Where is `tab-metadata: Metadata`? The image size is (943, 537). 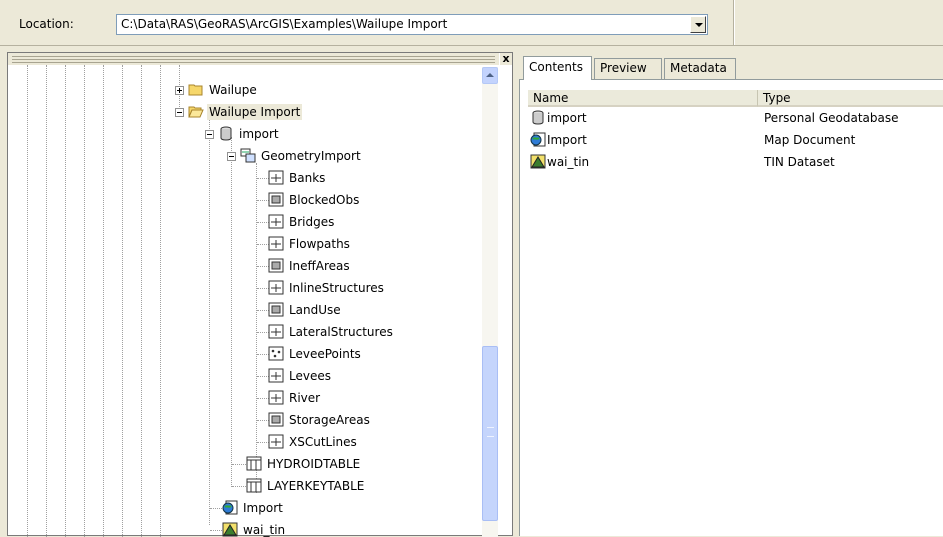
tab-metadata: Metadata is located at coordinates (700, 68).